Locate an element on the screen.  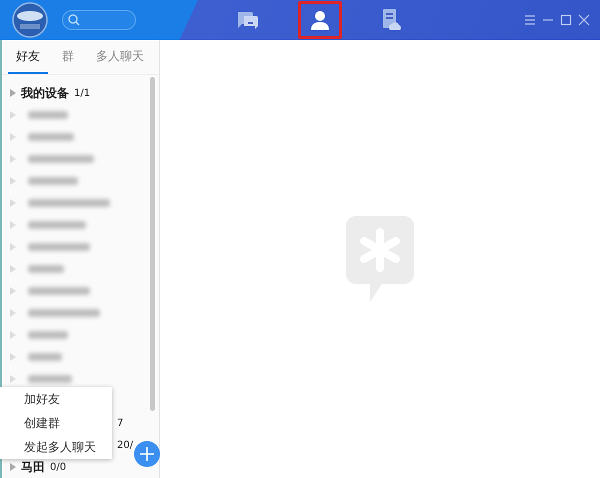
menu-item: 发起多人聊天 is located at coordinates (56, 447).